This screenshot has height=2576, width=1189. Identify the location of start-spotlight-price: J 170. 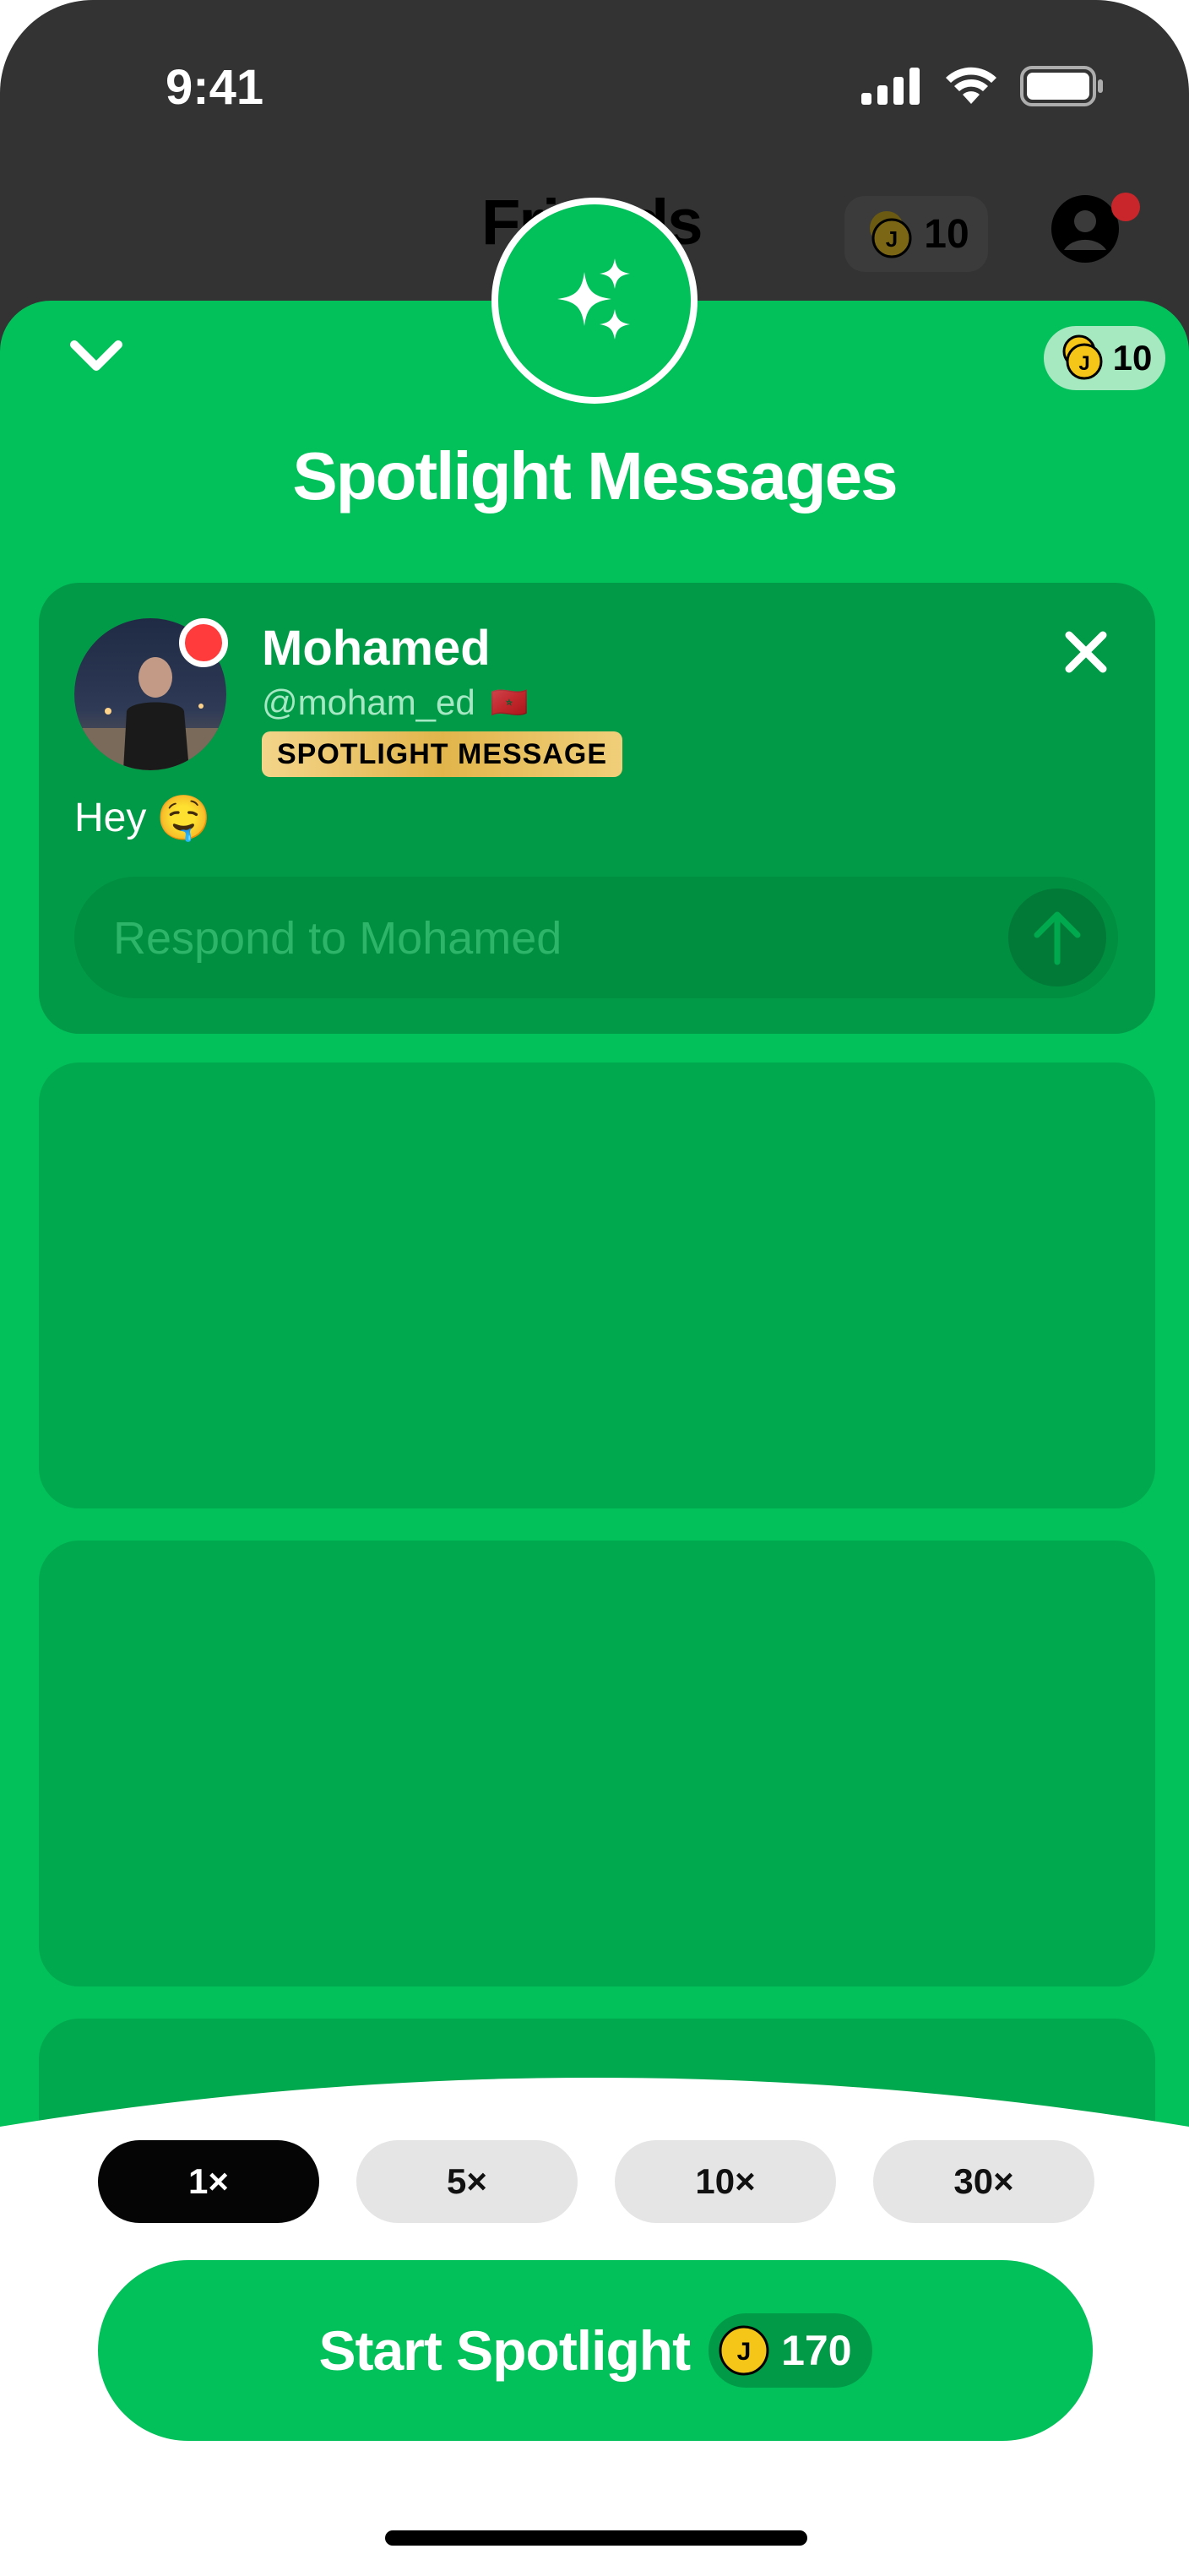
(790, 2350).